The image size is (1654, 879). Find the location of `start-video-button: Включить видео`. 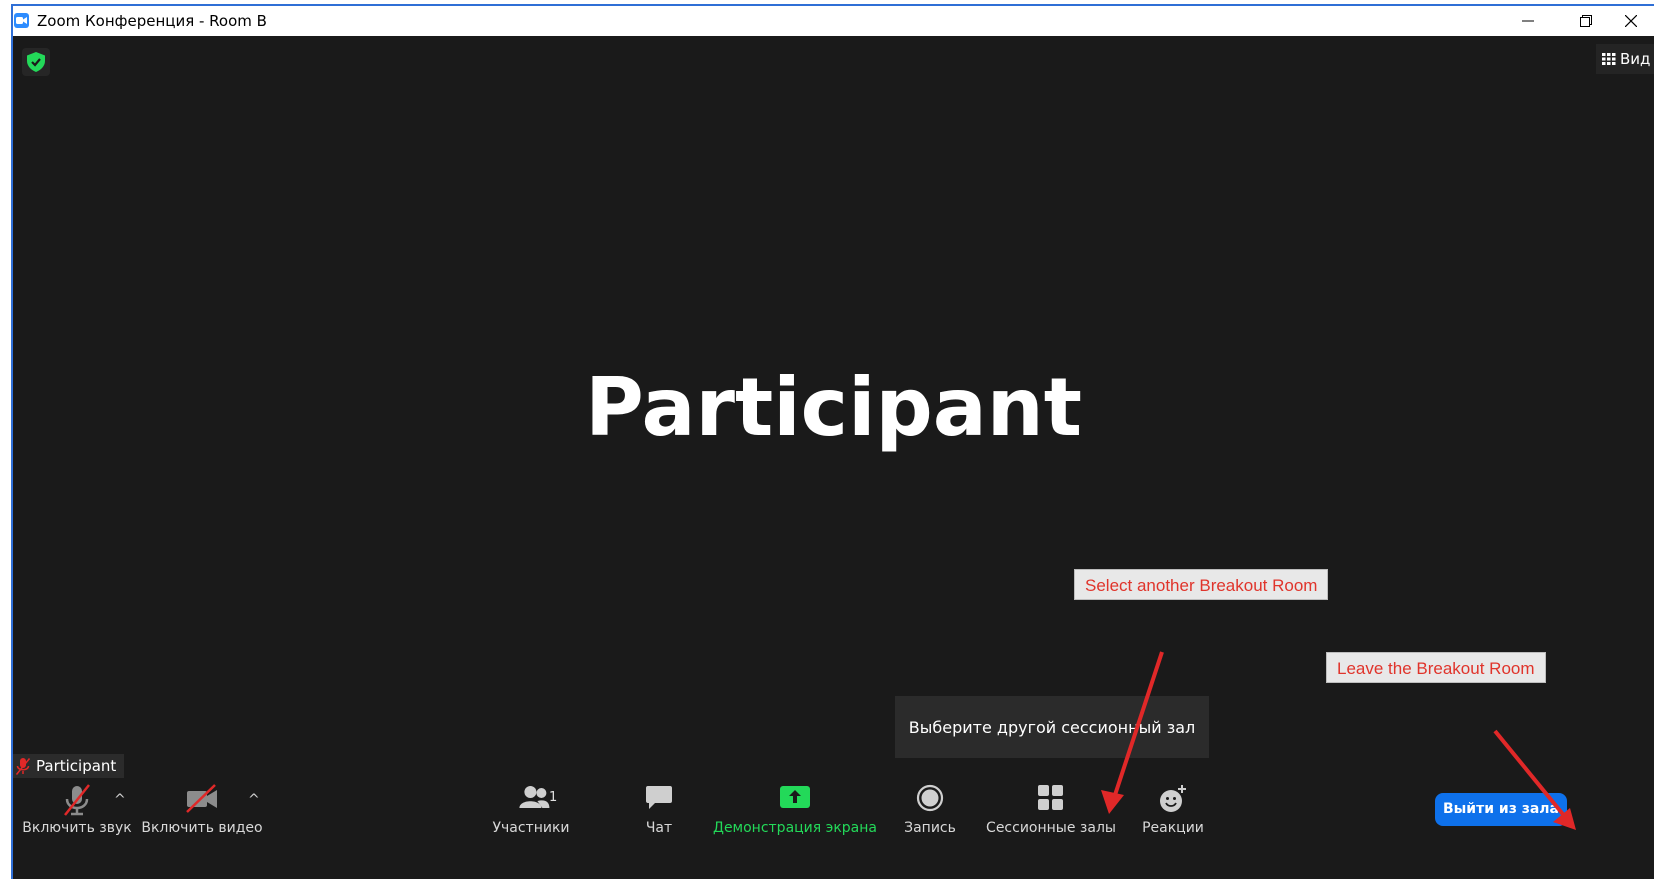

start-video-button: Включить видео is located at coordinates (202, 828).